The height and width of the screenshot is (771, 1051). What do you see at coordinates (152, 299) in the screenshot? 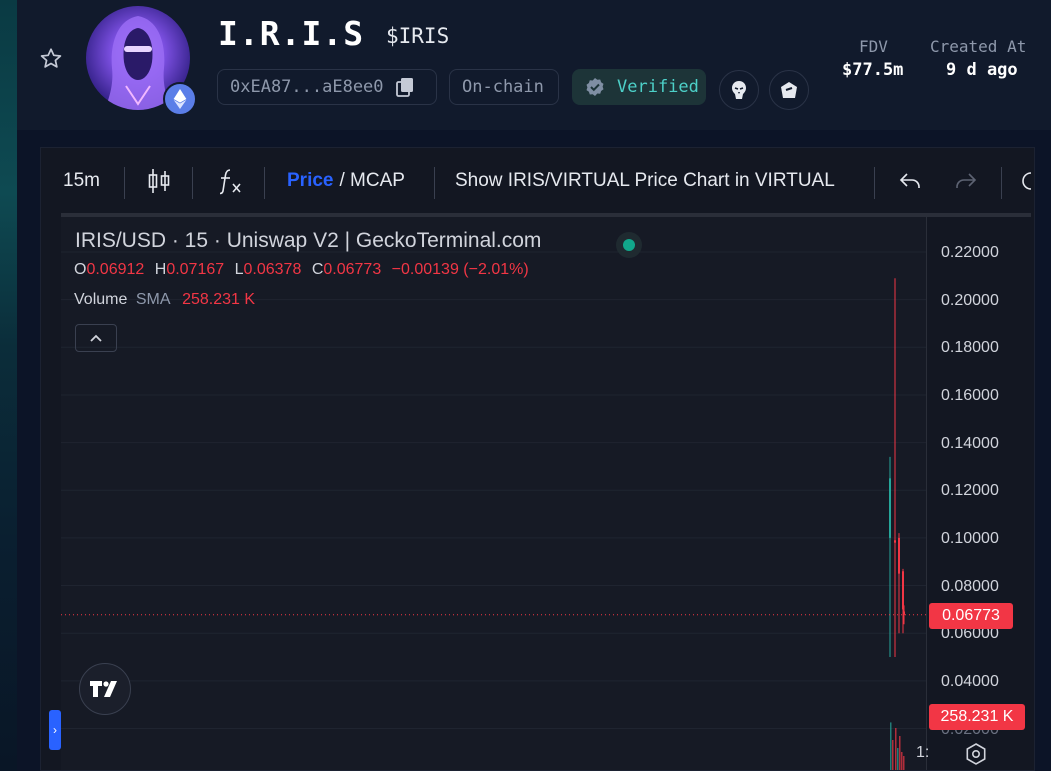
I see `sma-label: SMA` at bounding box center [152, 299].